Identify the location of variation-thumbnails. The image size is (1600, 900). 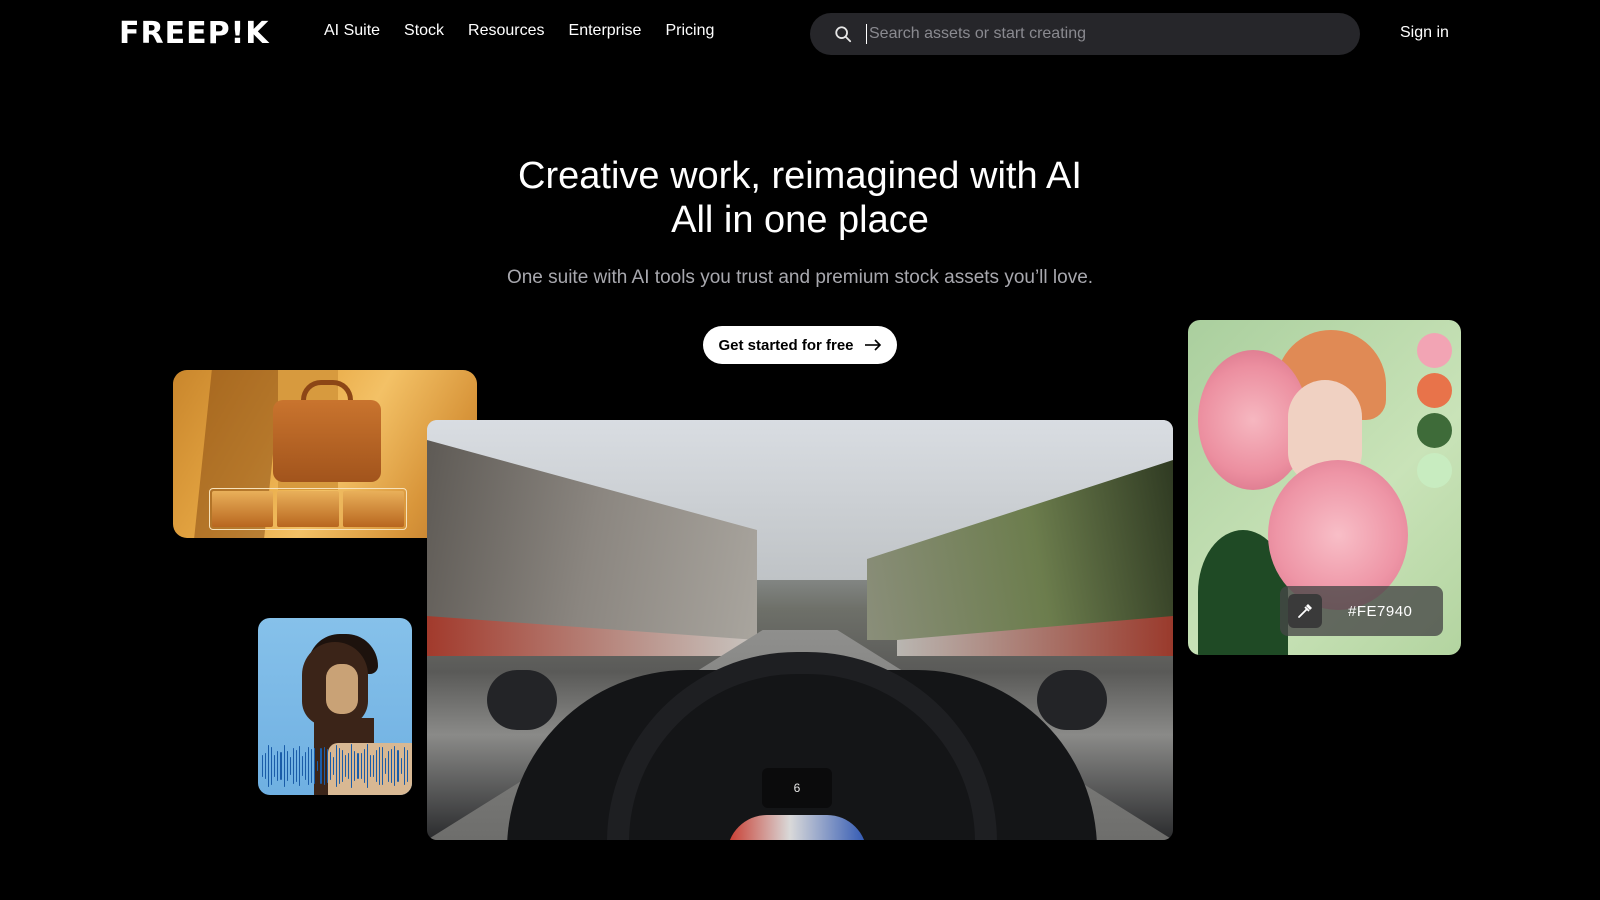
(308, 509).